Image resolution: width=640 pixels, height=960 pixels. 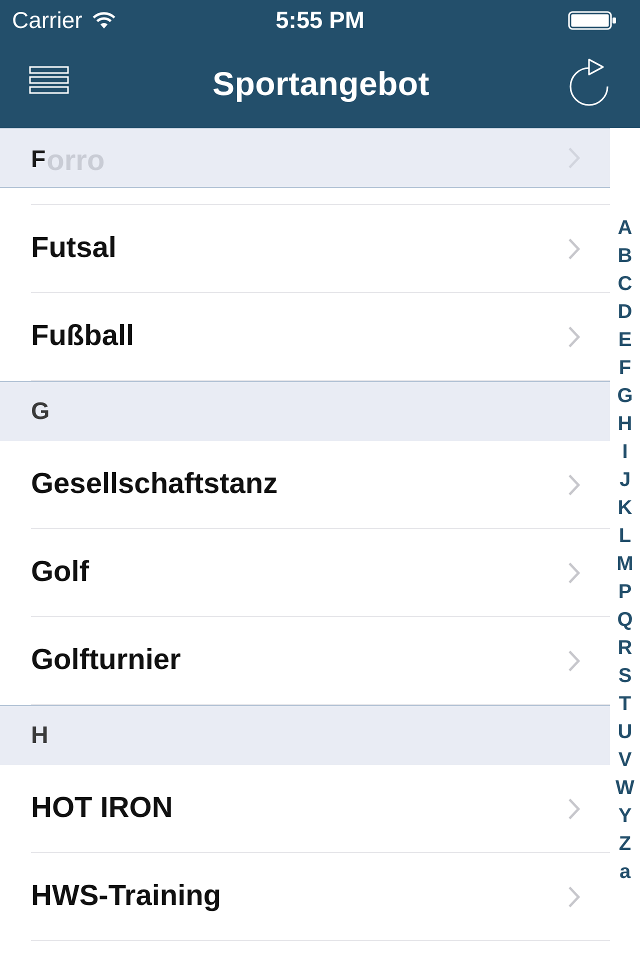 I want to click on index-letter: Y, so click(x=625, y=816).